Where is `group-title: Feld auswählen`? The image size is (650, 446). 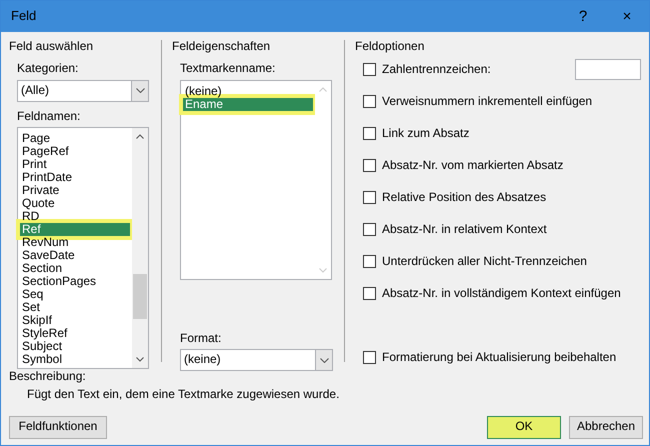 group-title: Feld auswählen is located at coordinates (51, 47).